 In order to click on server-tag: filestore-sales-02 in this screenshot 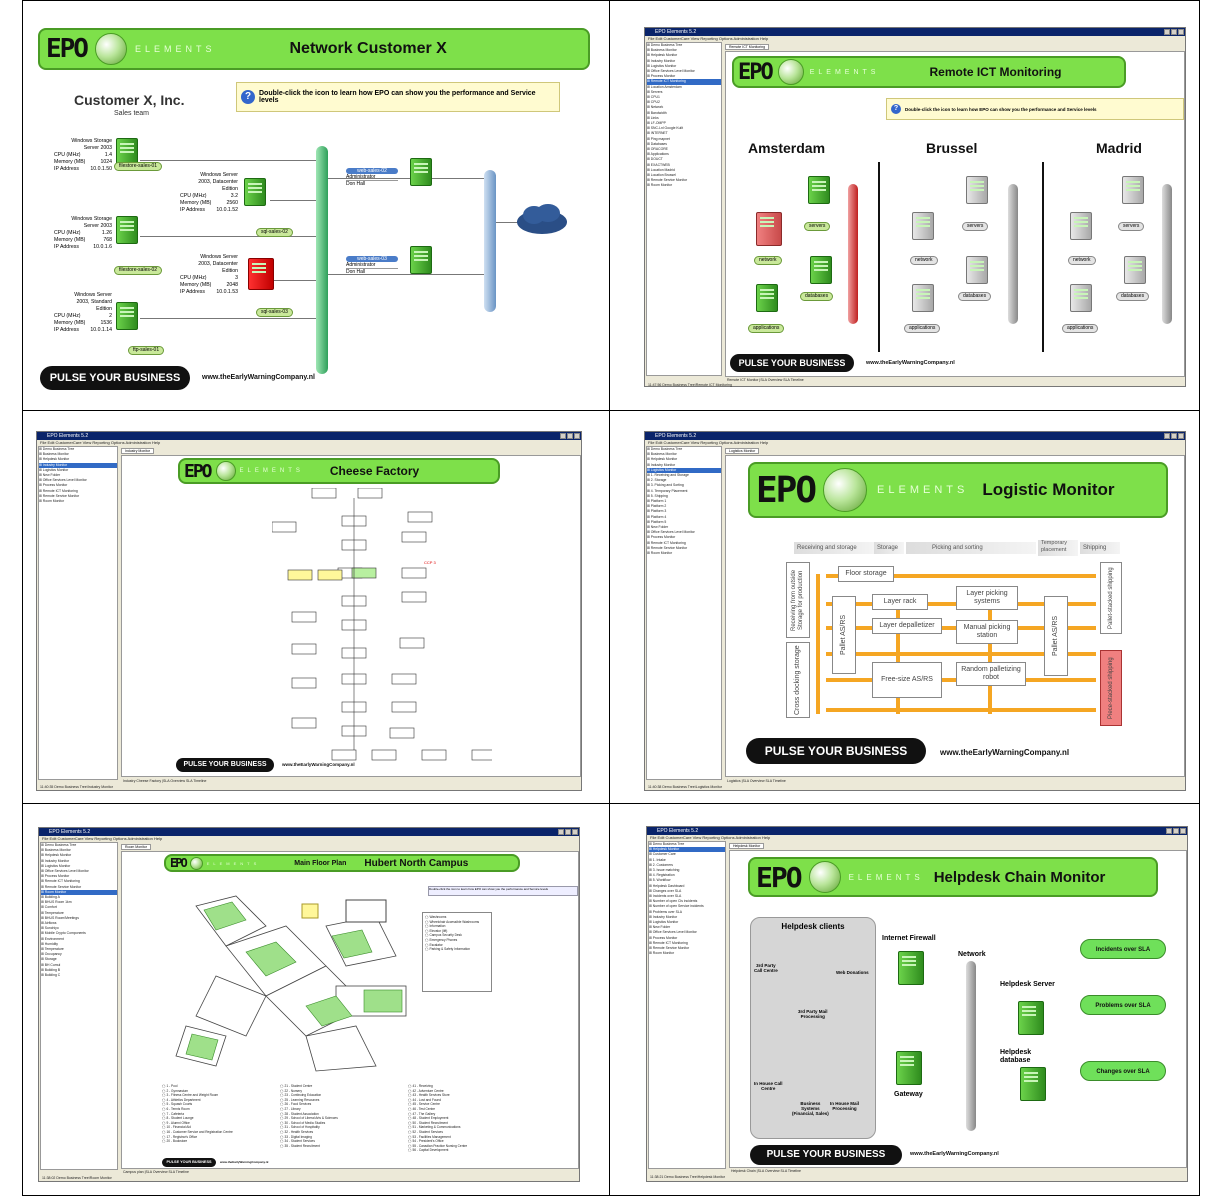, I will do `click(138, 270)`.